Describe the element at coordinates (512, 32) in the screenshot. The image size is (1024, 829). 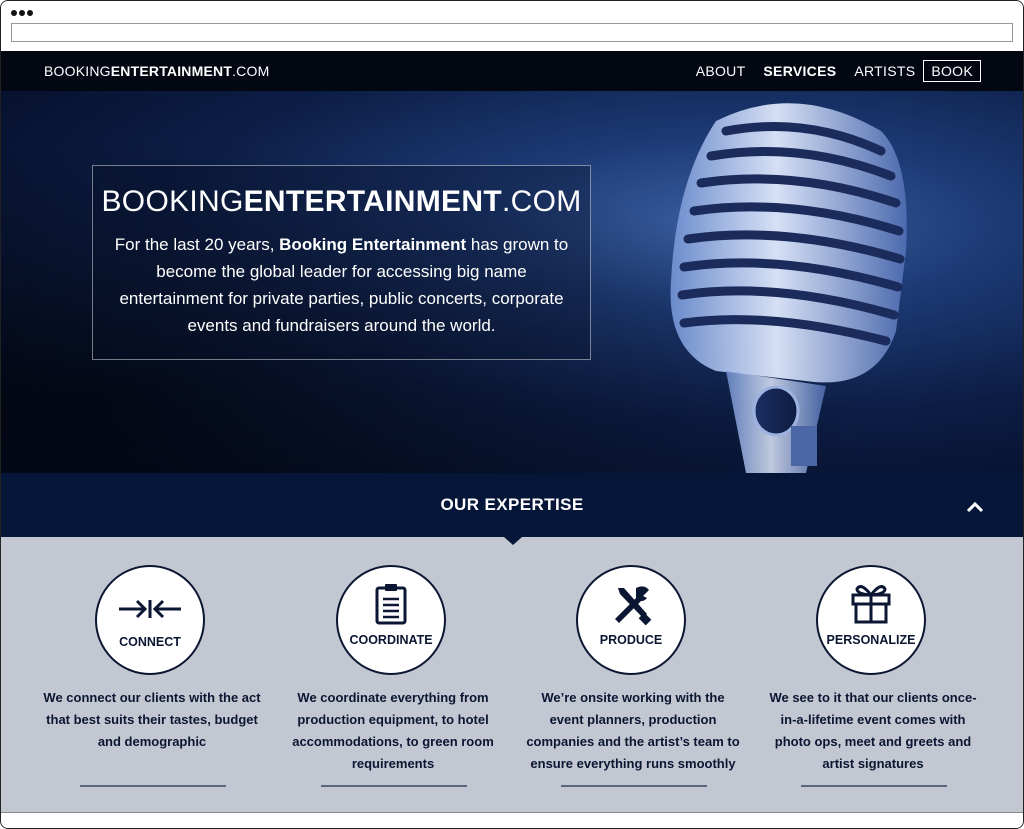
I see `address-bar` at that location.